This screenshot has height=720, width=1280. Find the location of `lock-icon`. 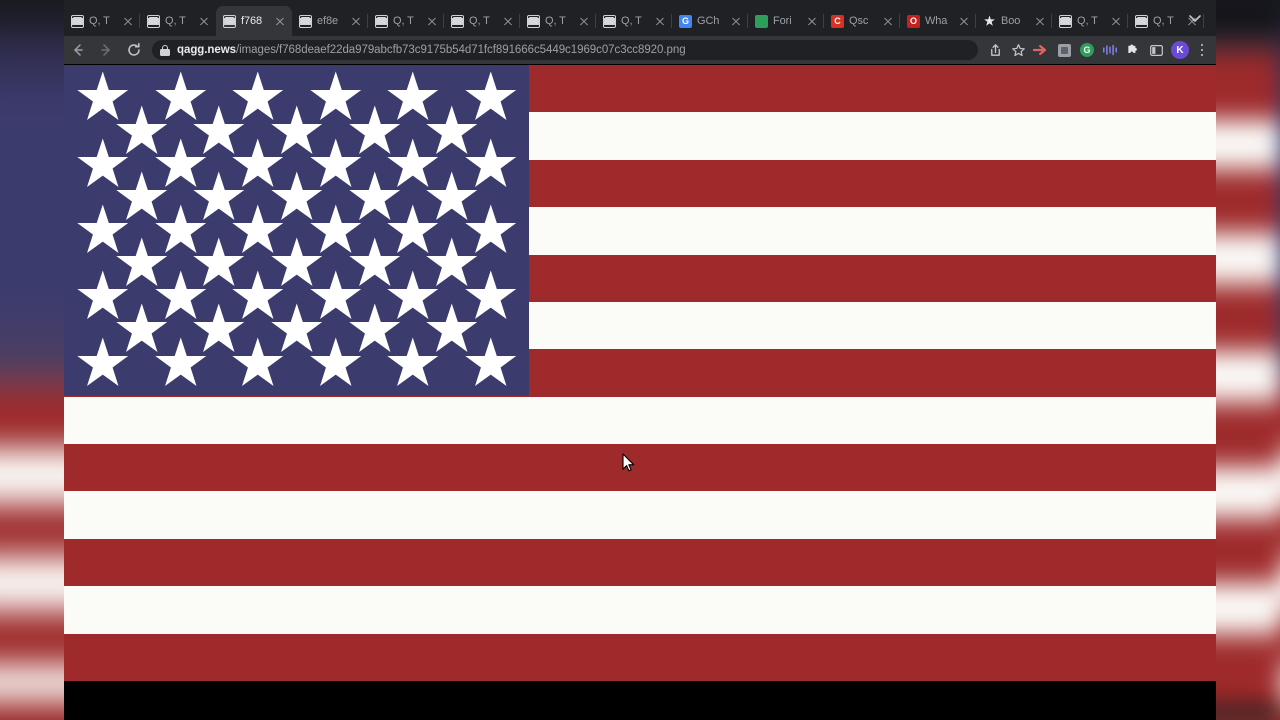

lock-icon is located at coordinates (165, 50).